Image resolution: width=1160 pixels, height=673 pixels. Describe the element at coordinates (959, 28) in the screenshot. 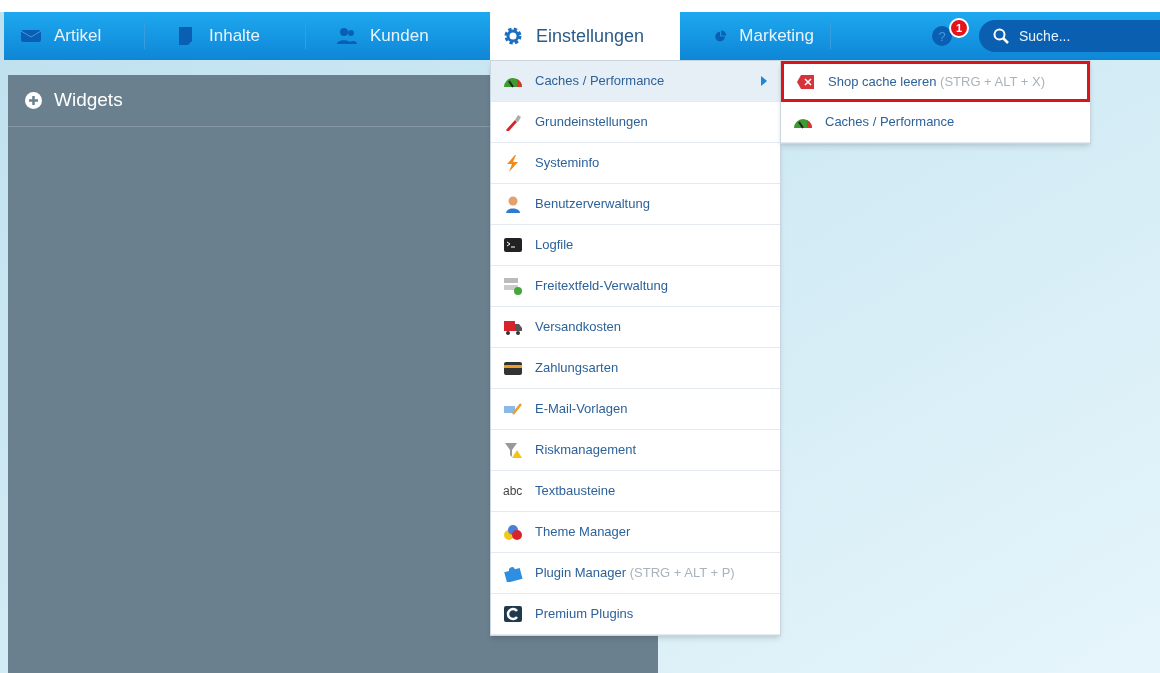

I see `notification-badge: 1` at that location.